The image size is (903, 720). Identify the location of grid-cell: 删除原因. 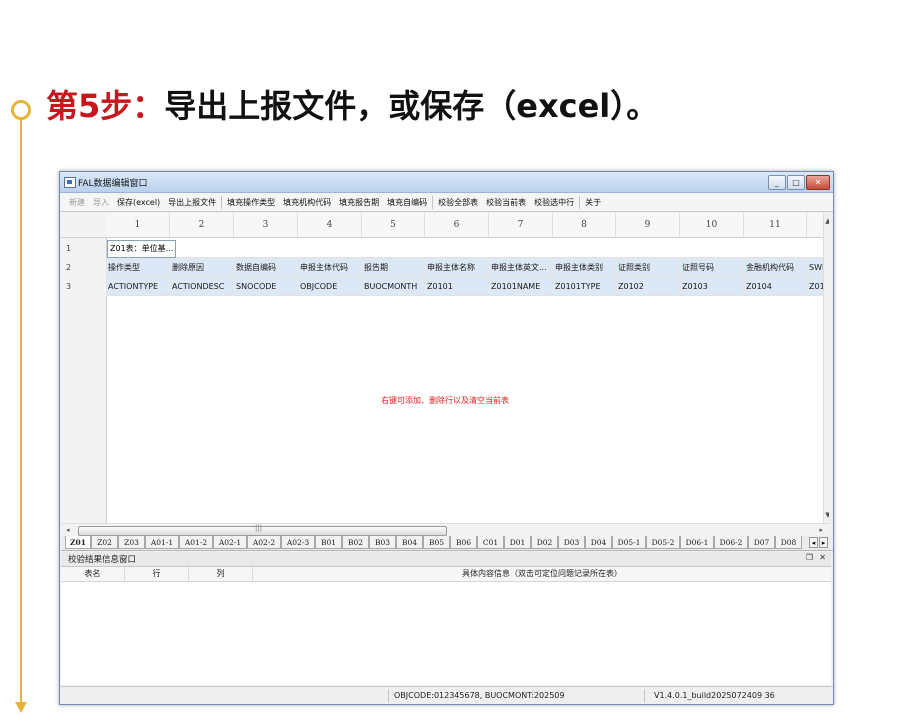
(202, 267).